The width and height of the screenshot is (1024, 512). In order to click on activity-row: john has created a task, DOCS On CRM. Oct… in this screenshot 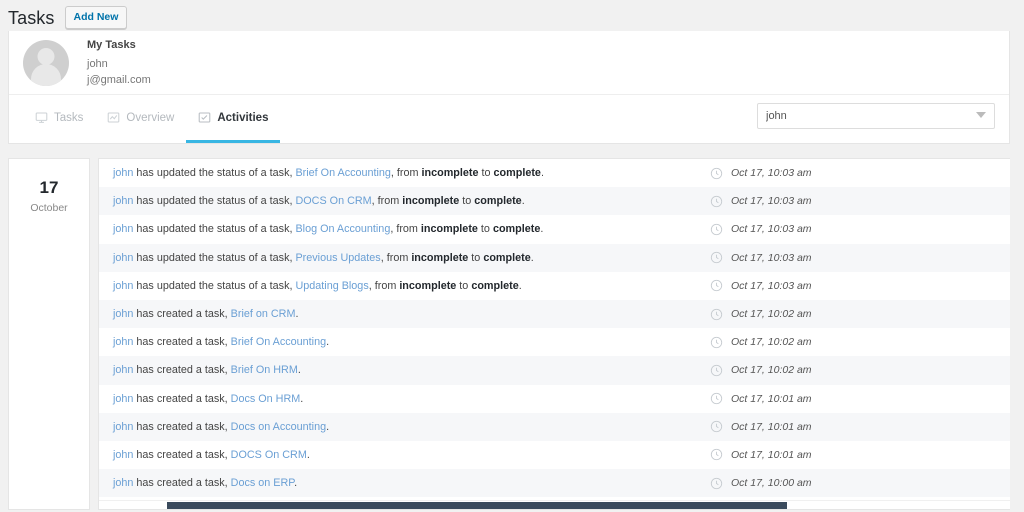, I will do `click(554, 455)`.